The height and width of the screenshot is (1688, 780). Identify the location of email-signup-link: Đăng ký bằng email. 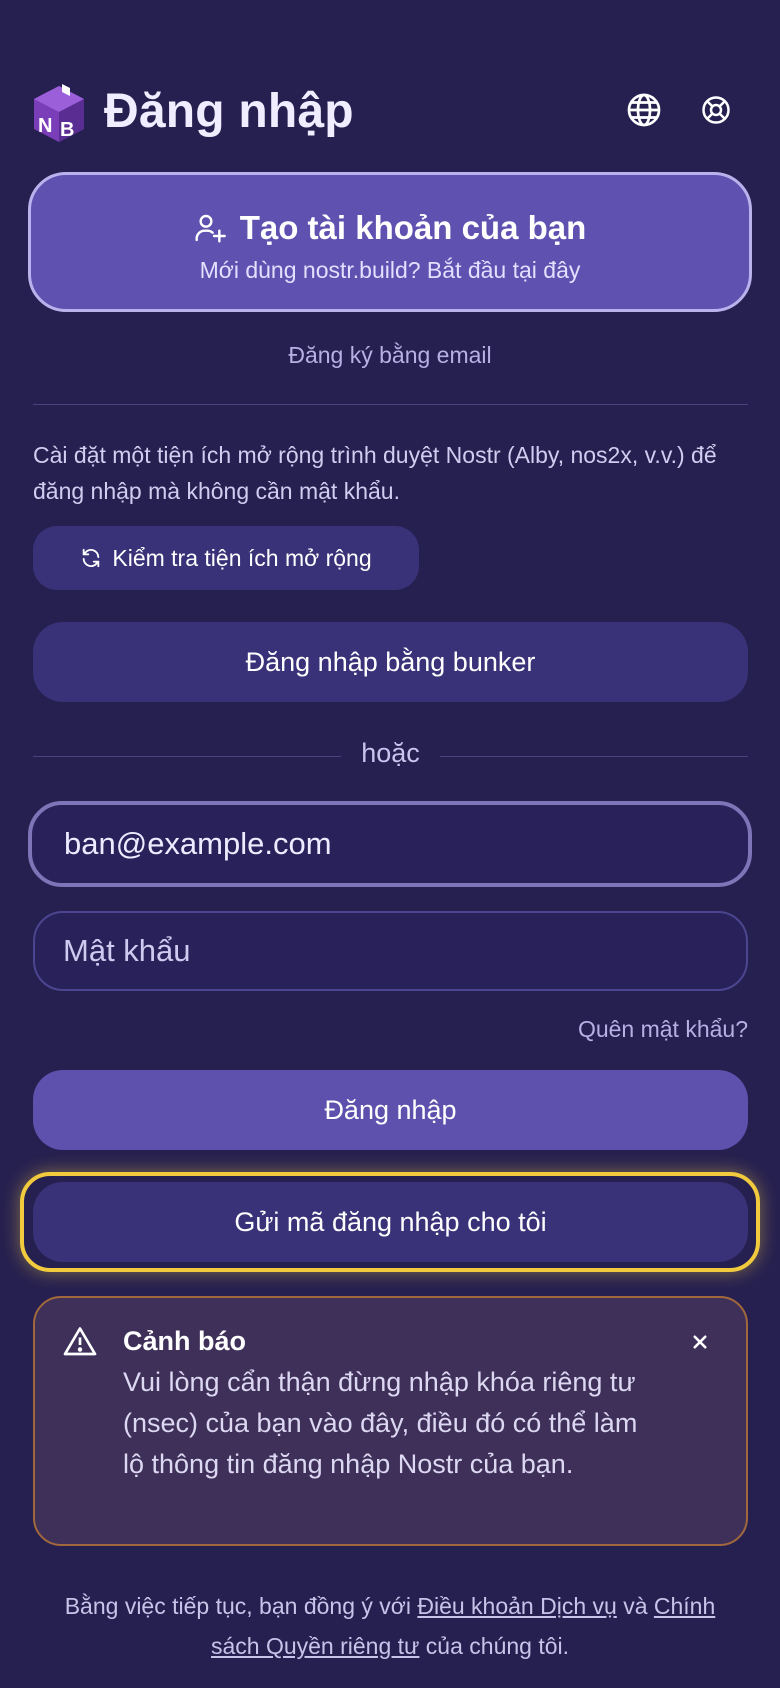
(390, 355).